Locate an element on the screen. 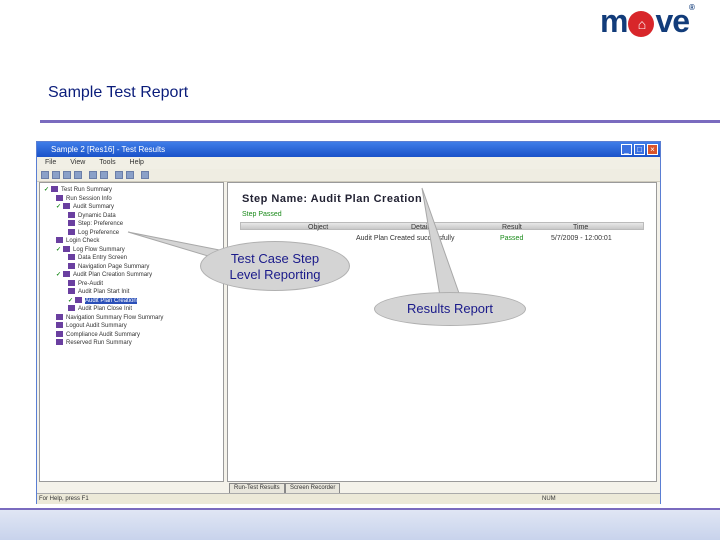 Image resolution: width=720 pixels, height=540 pixels. callout-test-case: Test Case Step Level Reporting is located at coordinates (275, 266).